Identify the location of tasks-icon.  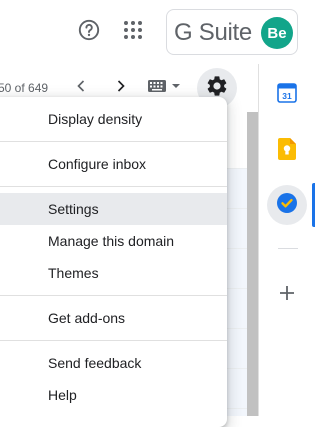
(287, 205).